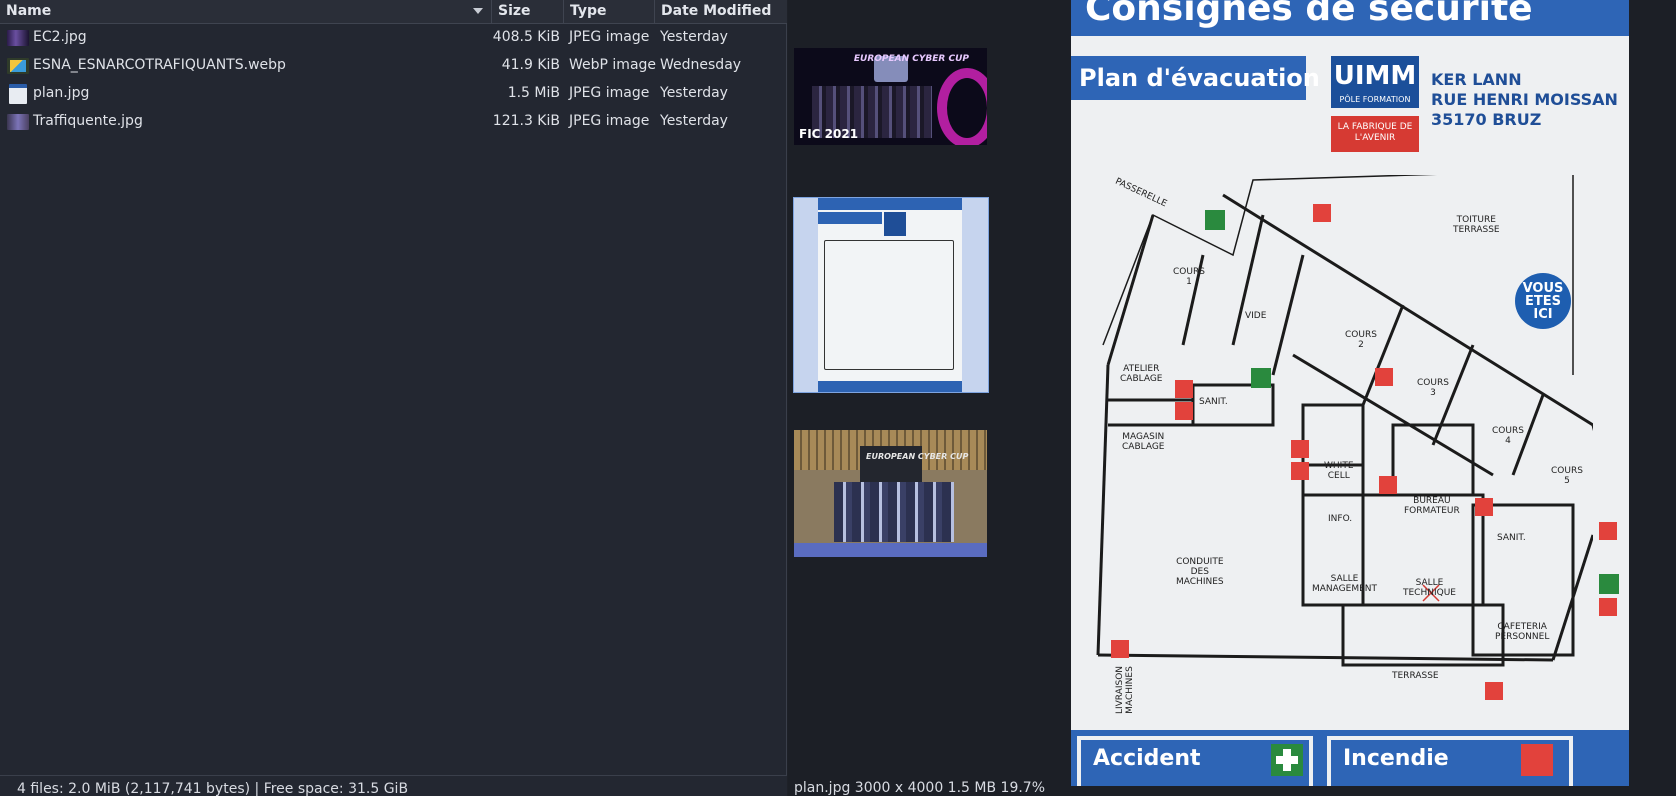  I want to click on uimm-logo-sub: PÔLE FORMATION, so click(1375, 99).